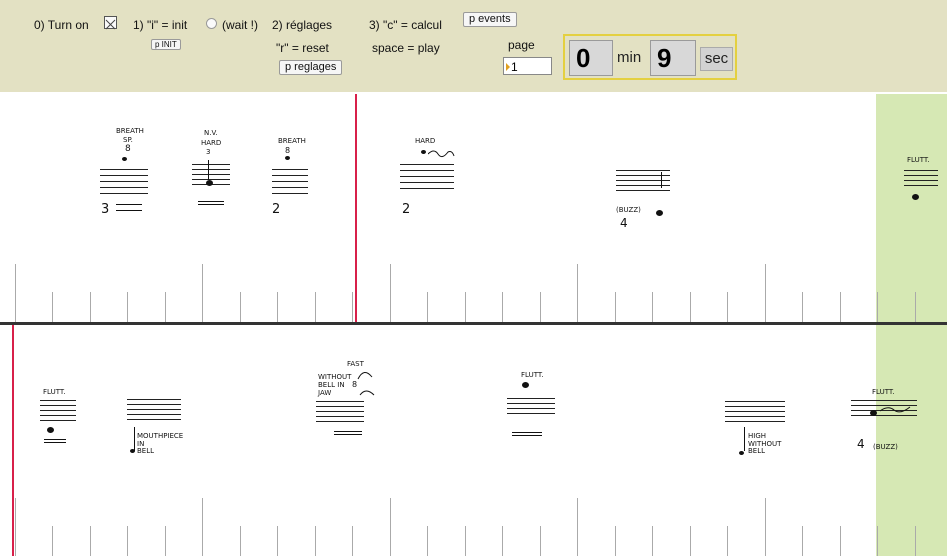  What do you see at coordinates (160, 436) in the screenshot?
I see `annotation: MOUTHPIECE` at bounding box center [160, 436].